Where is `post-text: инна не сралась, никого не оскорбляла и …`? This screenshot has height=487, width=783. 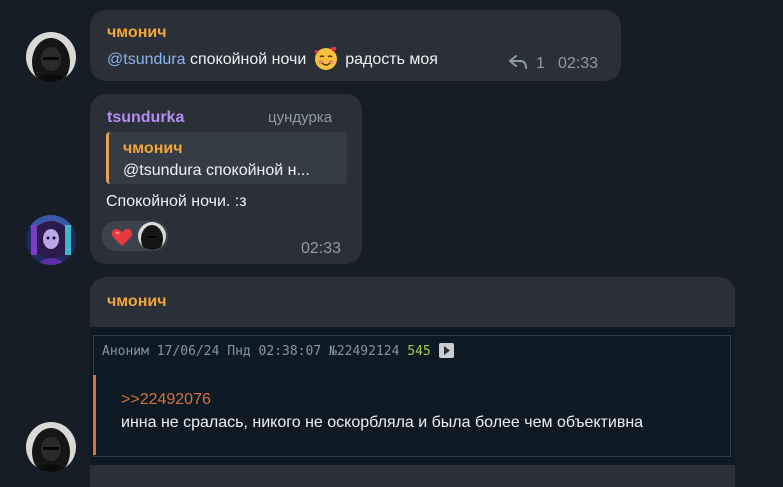
post-text: инна не сралась, никого не оскорбляла и … is located at coordinates (382, 422).